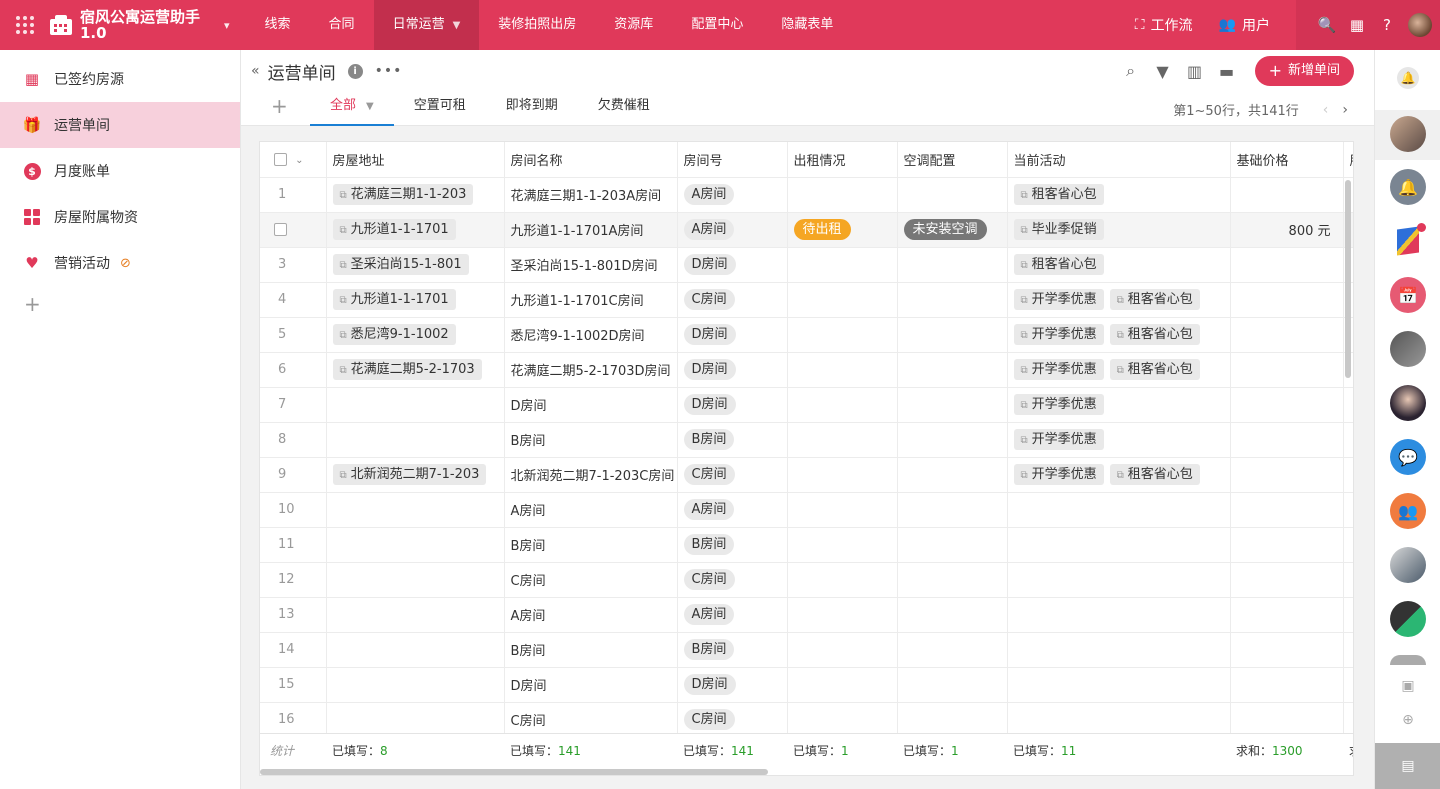 The image size is (1440, 789). What do you see at coordinates (1408, 187) in the screenshot?
I see `bell-icon: 🔔` at bounding box center [1408, 187].